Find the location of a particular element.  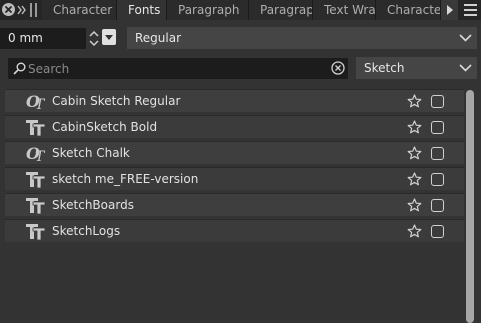

tab-character: Character is located at coordinates (79, 10).